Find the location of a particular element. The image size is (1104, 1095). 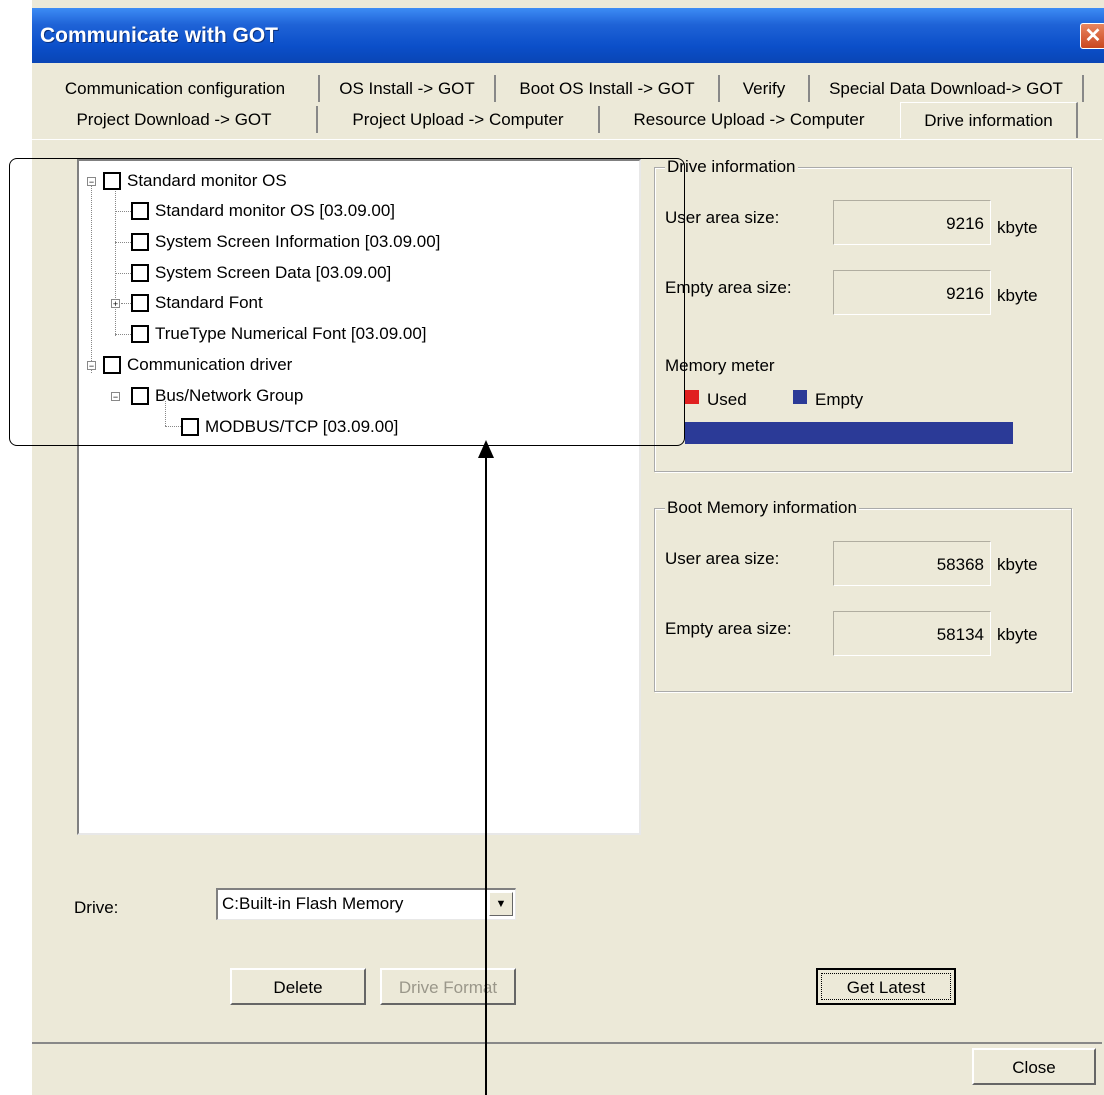

memory-meter-bar is located at coordinates (849, 433).